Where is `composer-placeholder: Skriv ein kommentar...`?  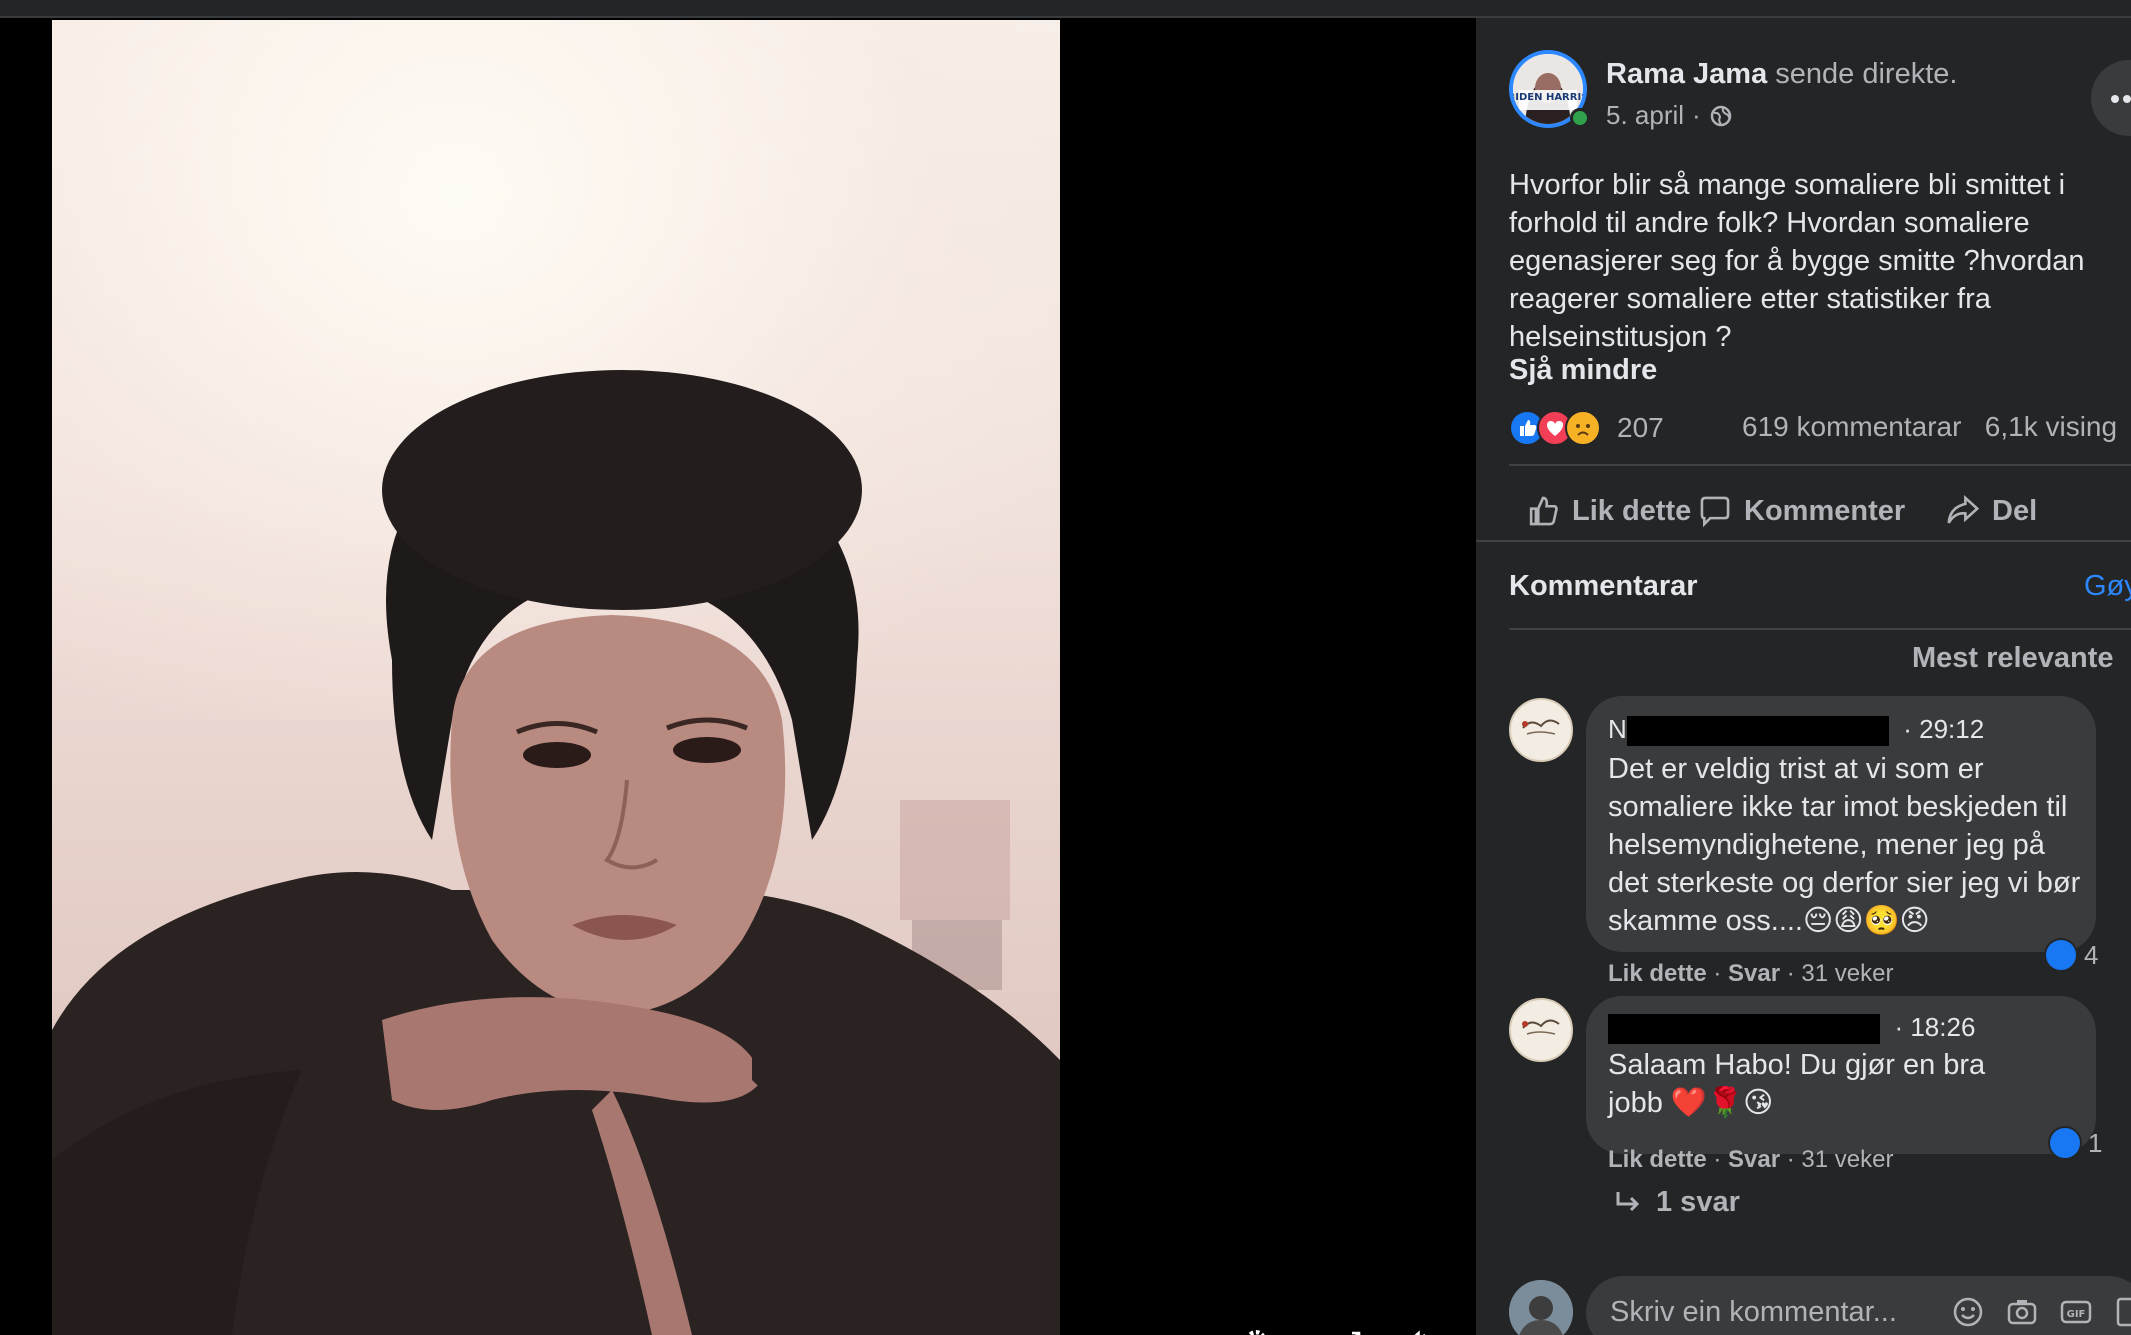 composer-placeholder: Skriv ein kommentar... is located at coordinates (1753, 1312).